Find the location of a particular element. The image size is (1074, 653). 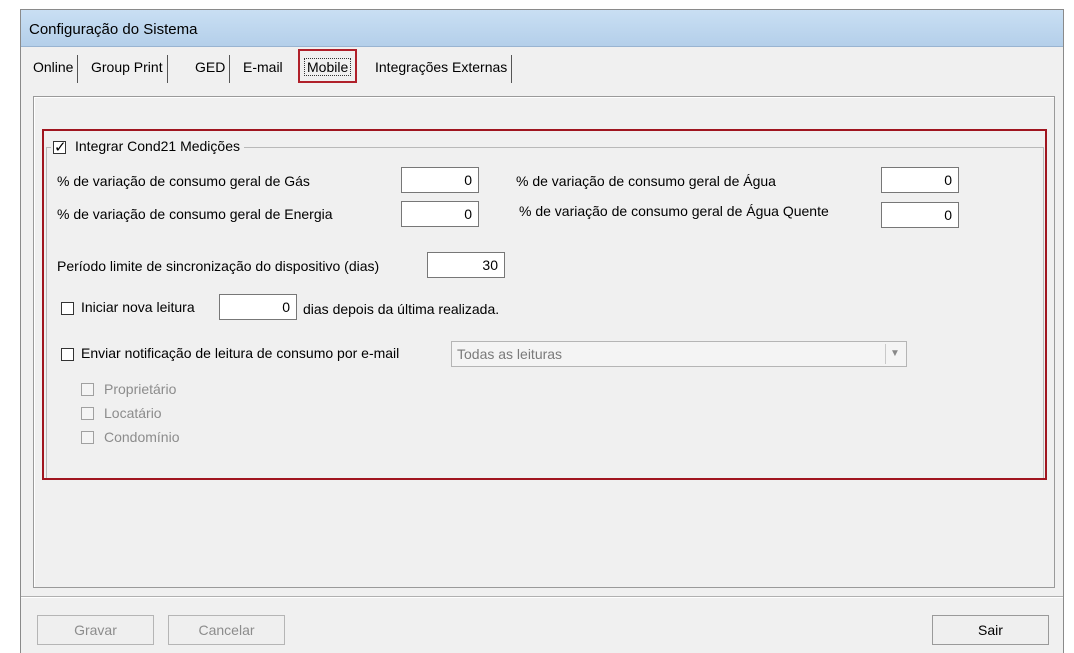

group-header: ✓ Integrar Cond21 Medições is located at coordinates (147, 147).